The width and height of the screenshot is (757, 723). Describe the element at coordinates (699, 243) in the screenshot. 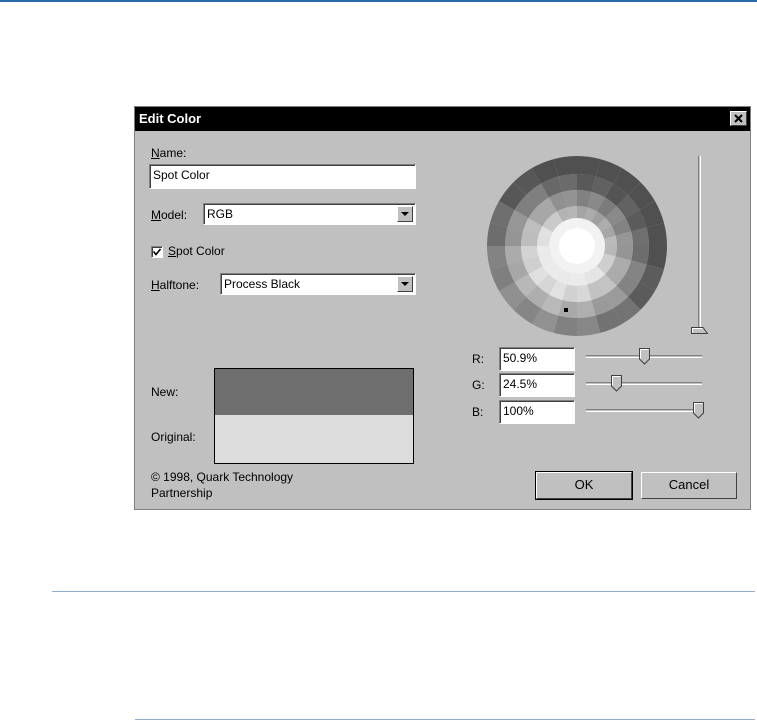

I see `brightness-slider-track` at that location.